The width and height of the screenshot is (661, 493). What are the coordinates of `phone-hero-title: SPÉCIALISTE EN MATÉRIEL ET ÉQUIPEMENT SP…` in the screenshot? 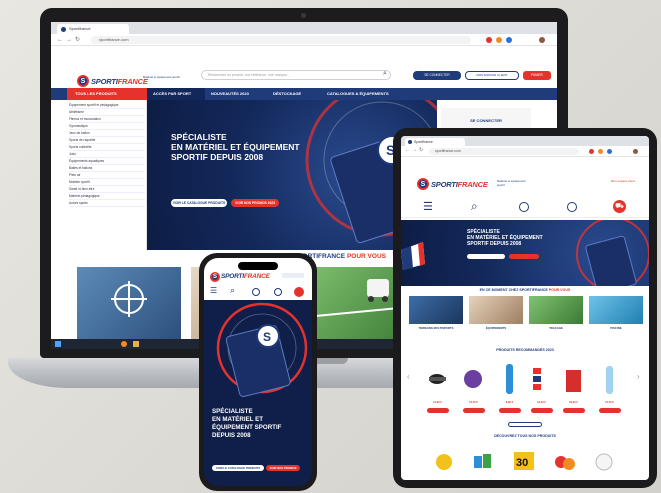 It's located at (247, 423).